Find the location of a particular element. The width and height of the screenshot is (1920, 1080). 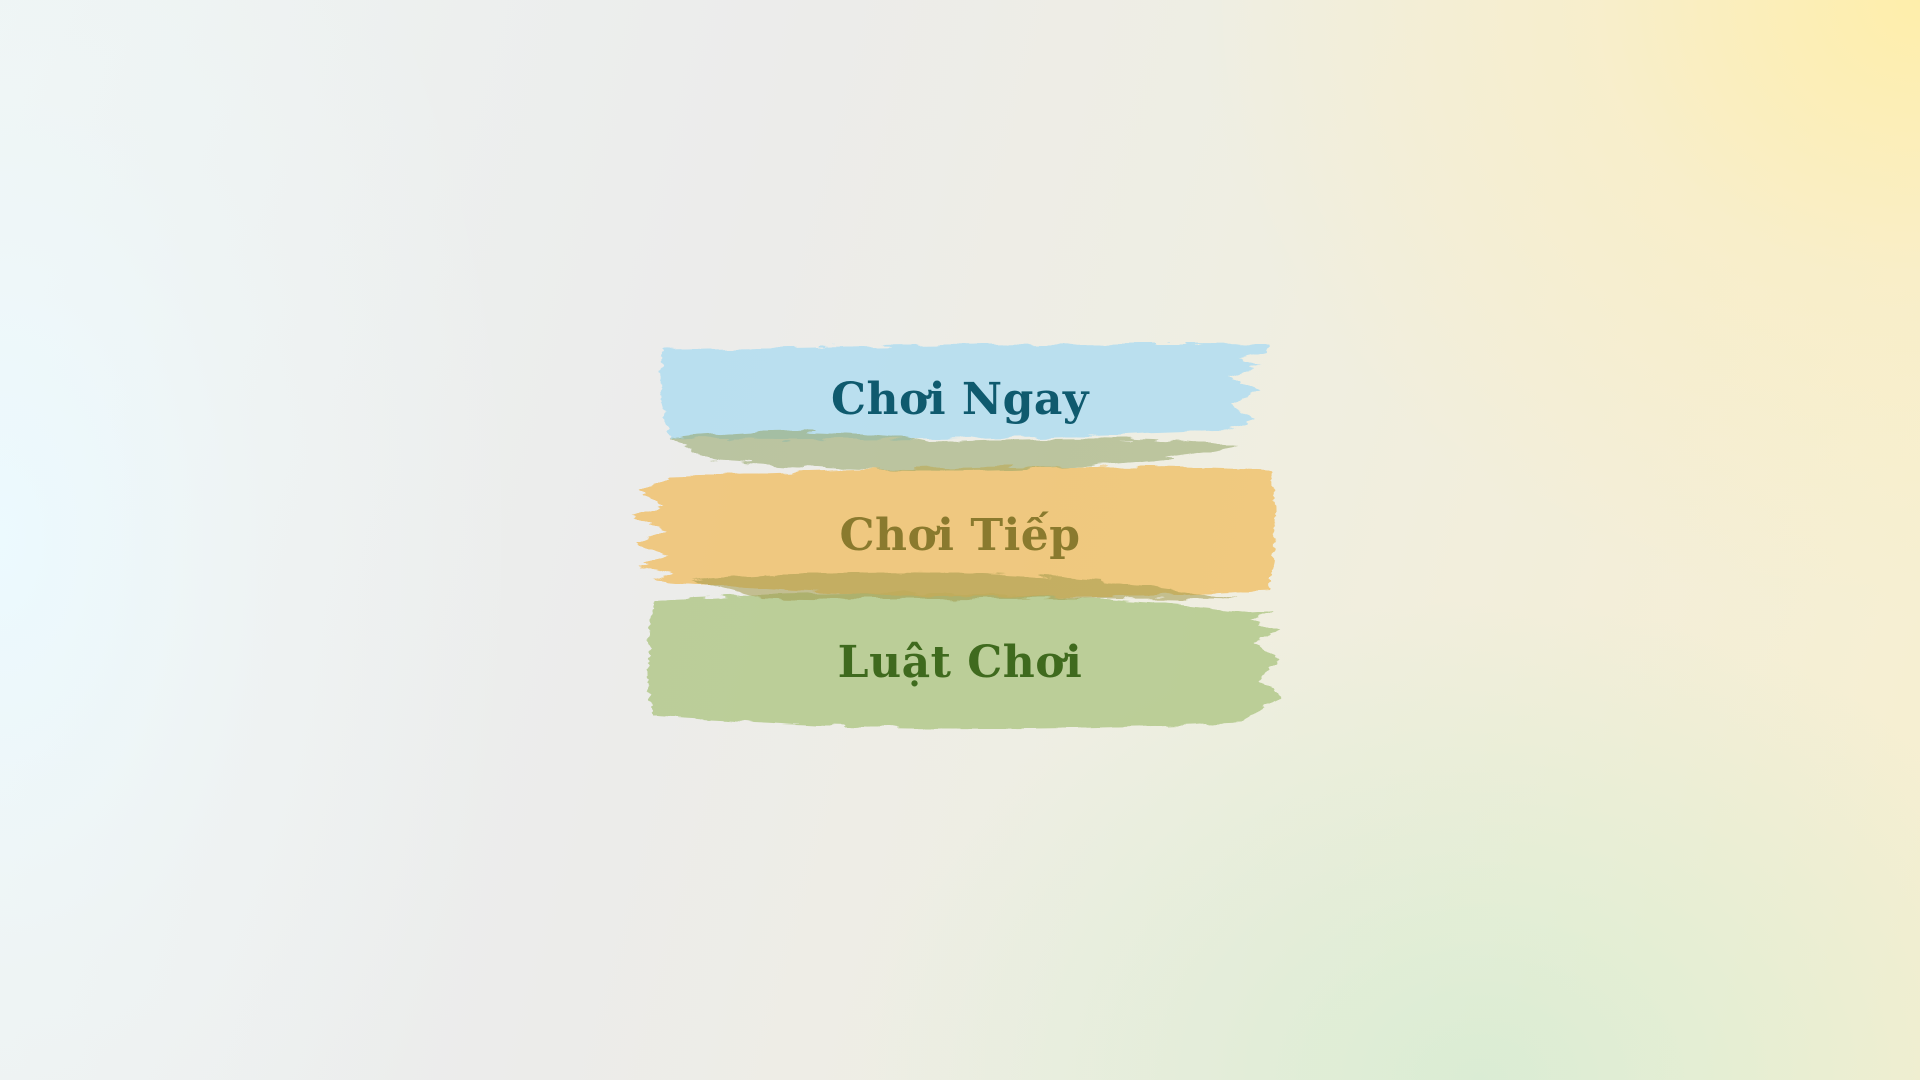

play-now-button: Chơi Ngay is located at coordinates (960, 399).